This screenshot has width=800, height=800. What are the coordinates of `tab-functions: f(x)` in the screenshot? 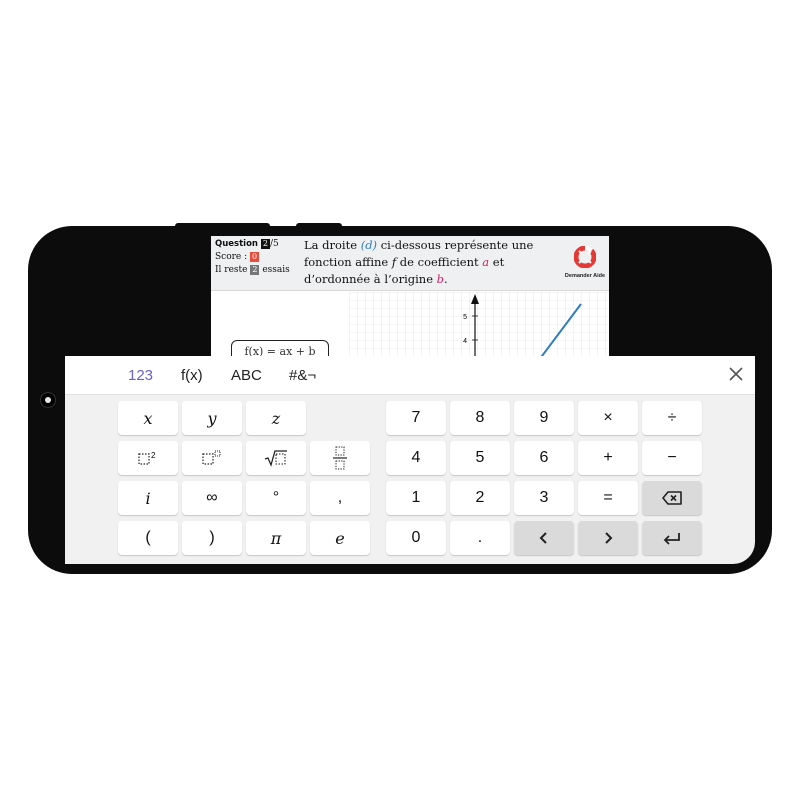 It's located at (192, 375).